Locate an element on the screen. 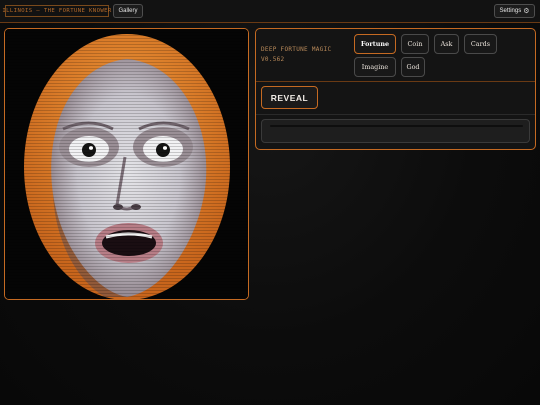 This screenshot has width=540, height=405. gear-icon: ⚙ is located at coordinates (526, 11).